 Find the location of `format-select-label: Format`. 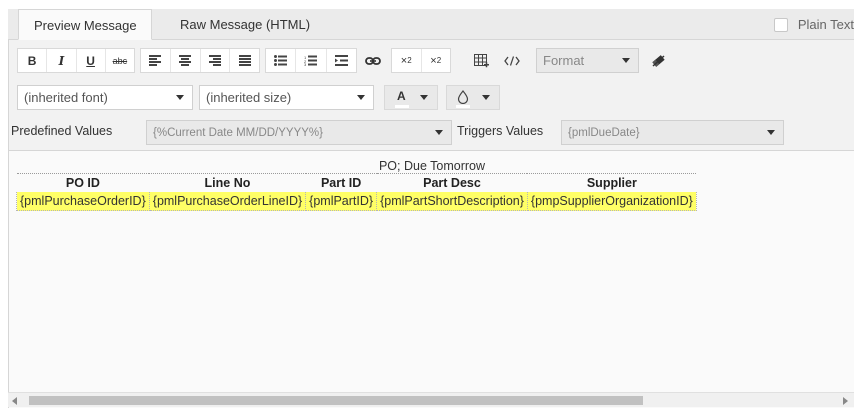

format-select-label: Format is located at coordinates (564, 60).